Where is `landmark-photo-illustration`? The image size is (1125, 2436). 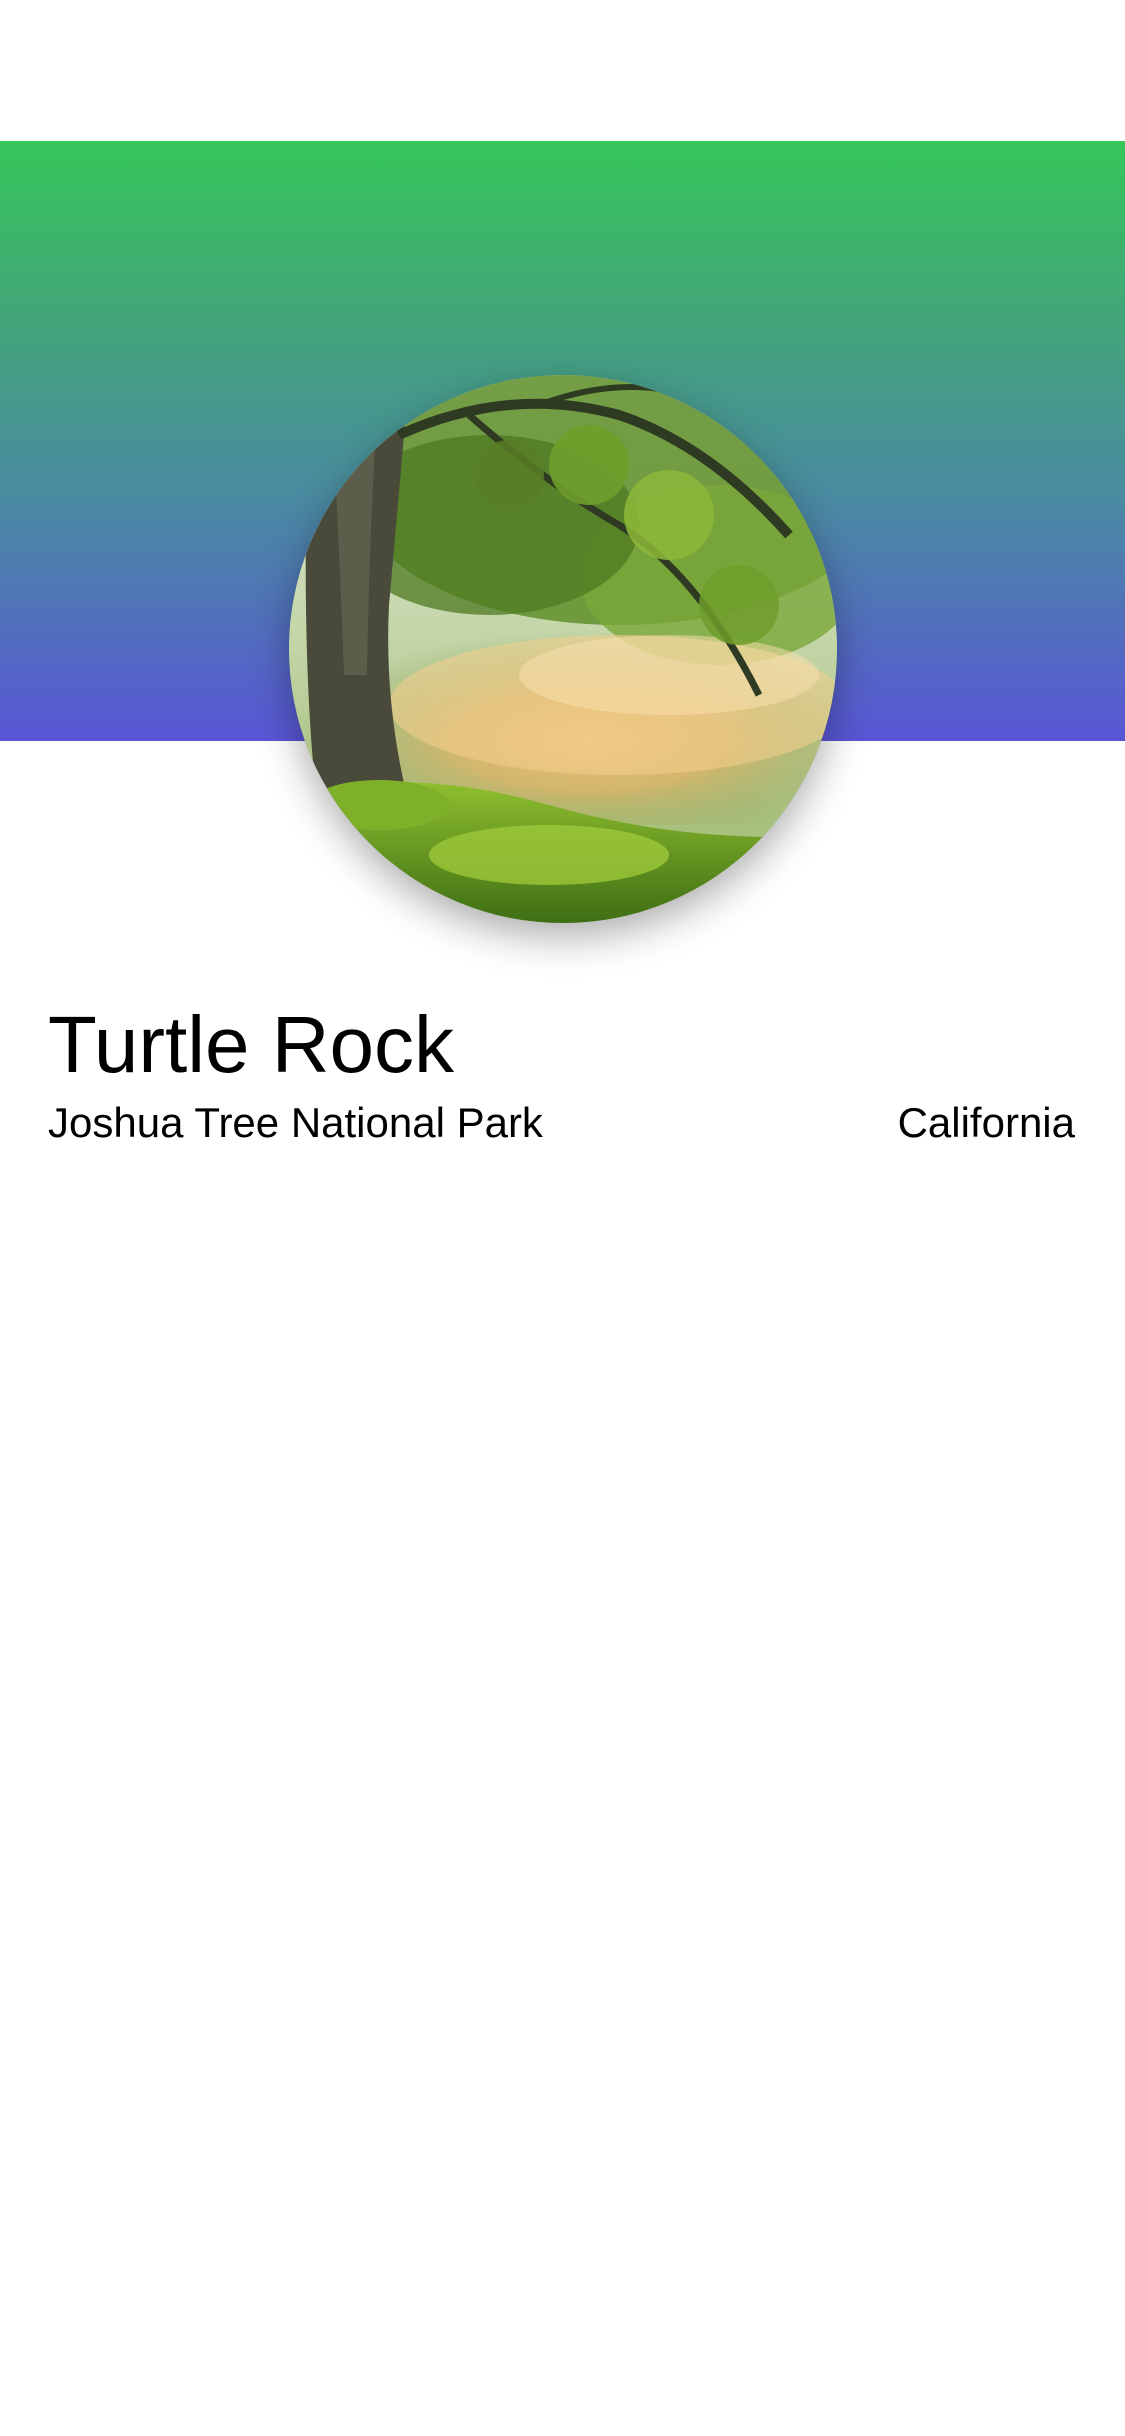 landmark-photo-illustration is located at coordinates (563, 649).